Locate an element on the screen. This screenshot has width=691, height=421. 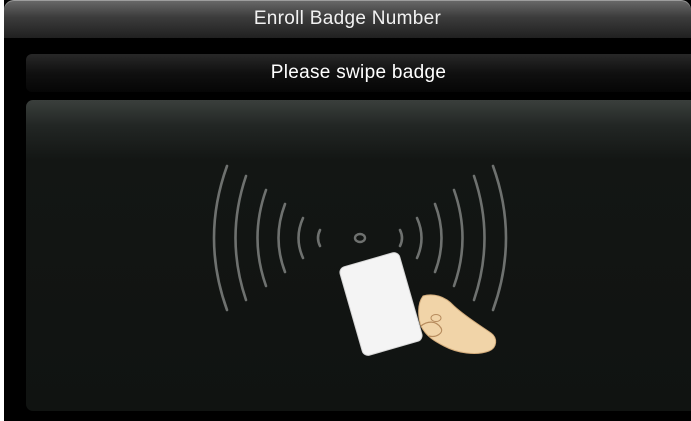
badge-card-icon is located at coordinates (381, 304).